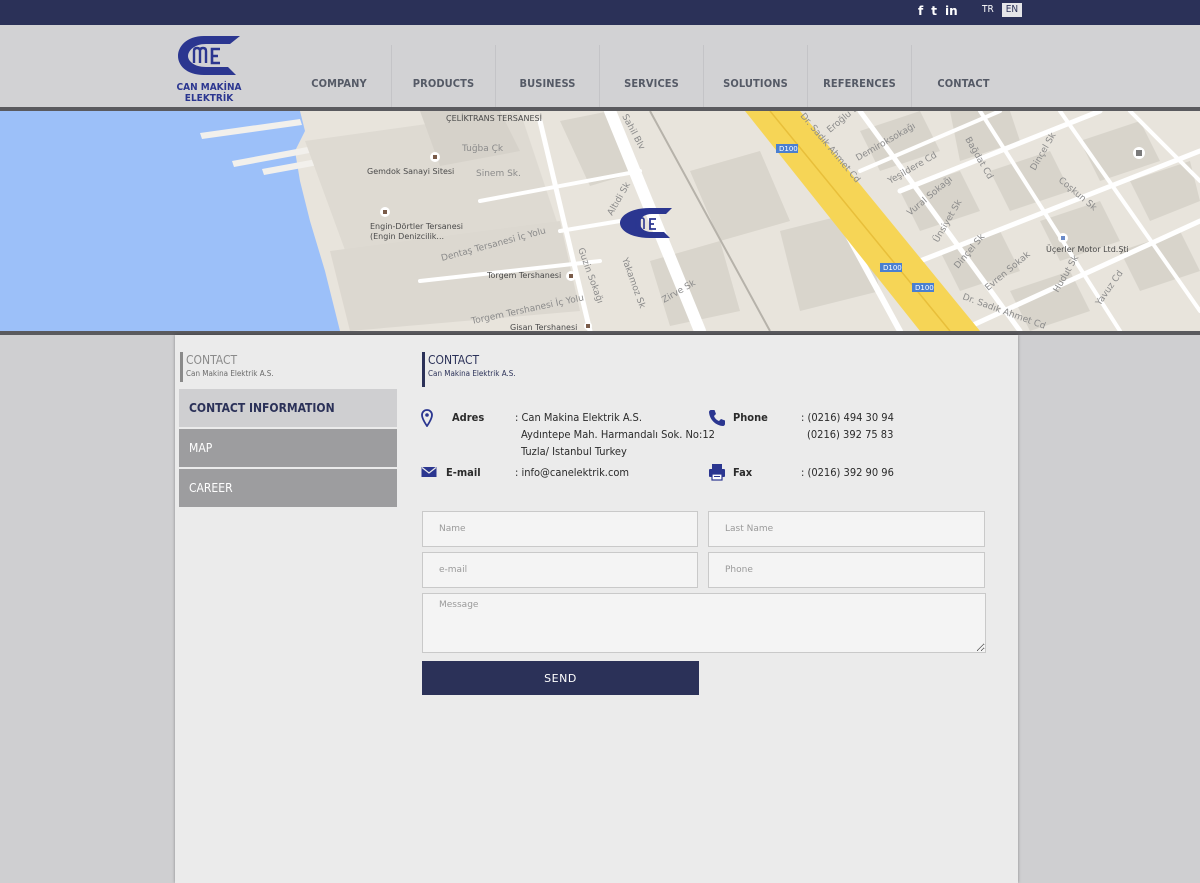  I want to click on map-label: ÇELİKTRANS TERSANESİ, so click(494, 118).